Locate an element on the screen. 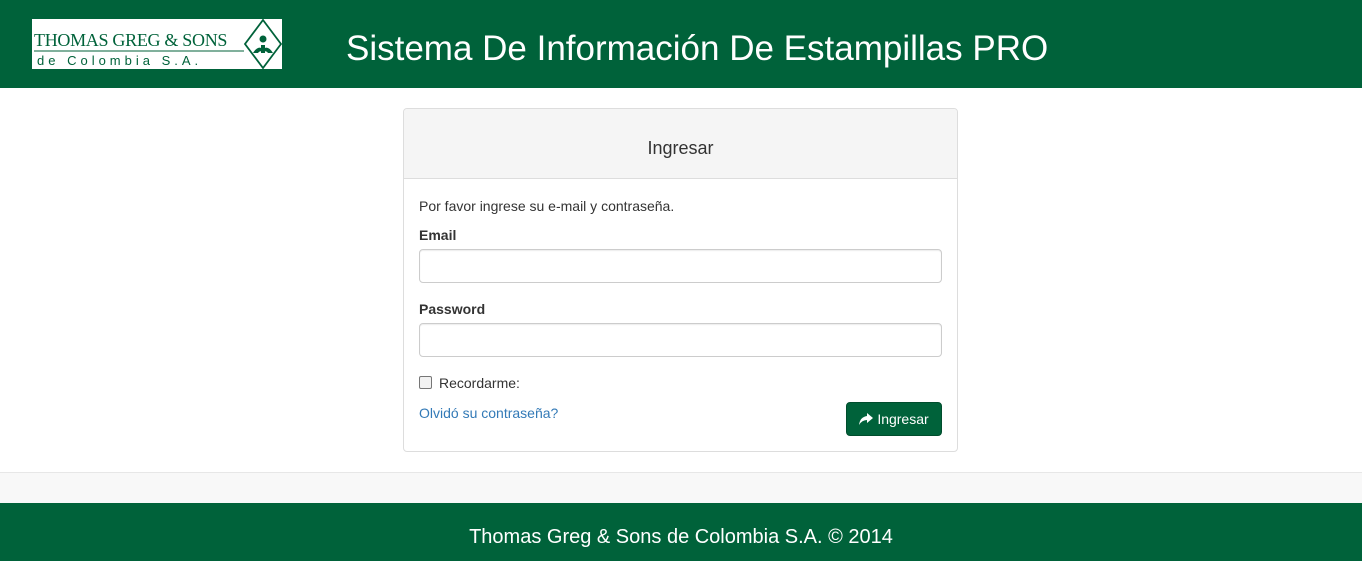 This screenshot has height=561, width=1362. panel-heading: Ingresar is located at coordinates (680, 144).